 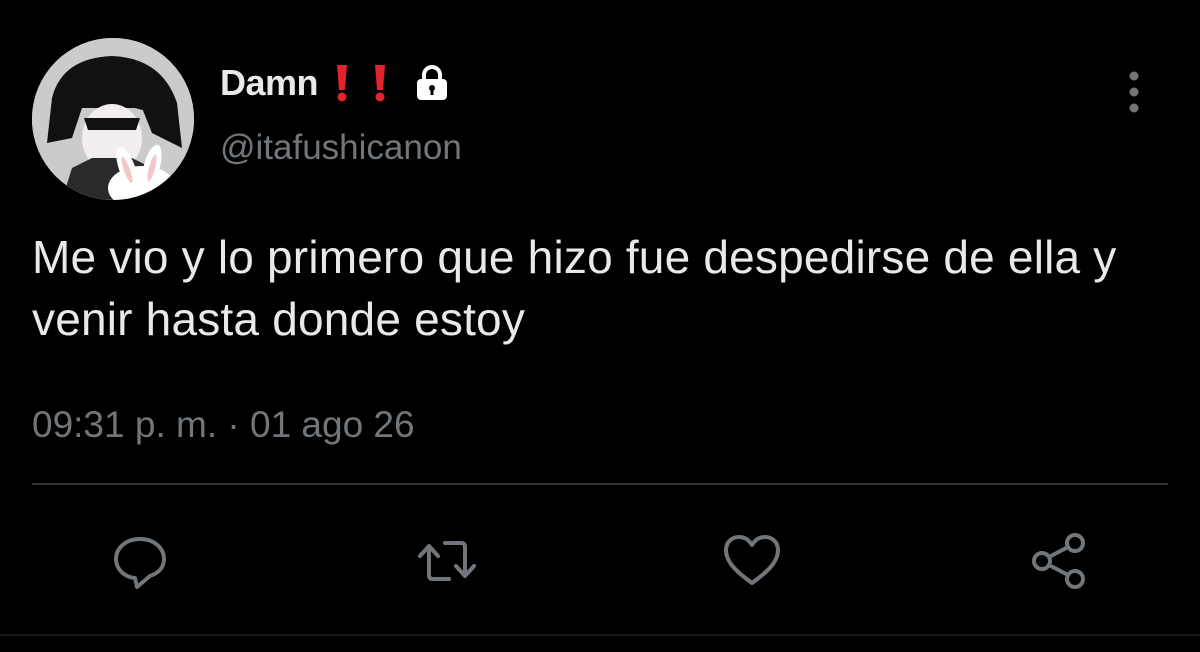 I want to click on display-name-row: Damn, so click(x=337, y=83).